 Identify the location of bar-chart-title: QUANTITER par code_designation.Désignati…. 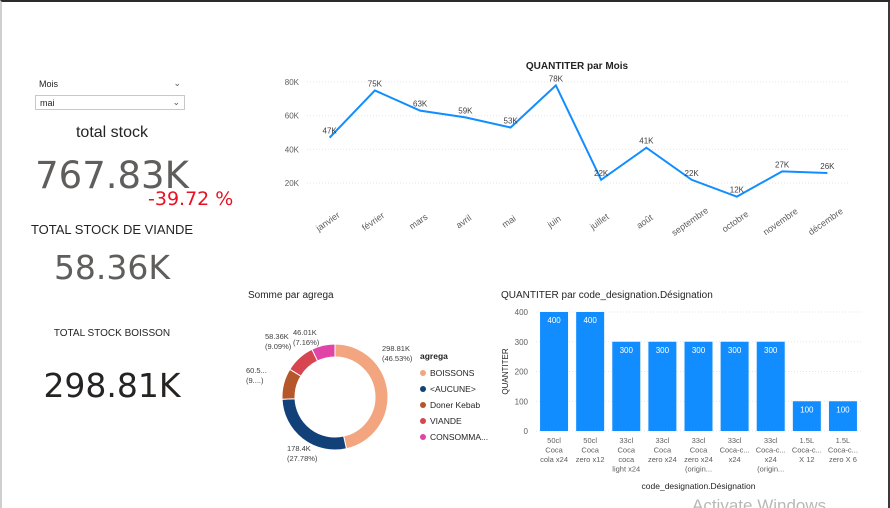
(607, 295).